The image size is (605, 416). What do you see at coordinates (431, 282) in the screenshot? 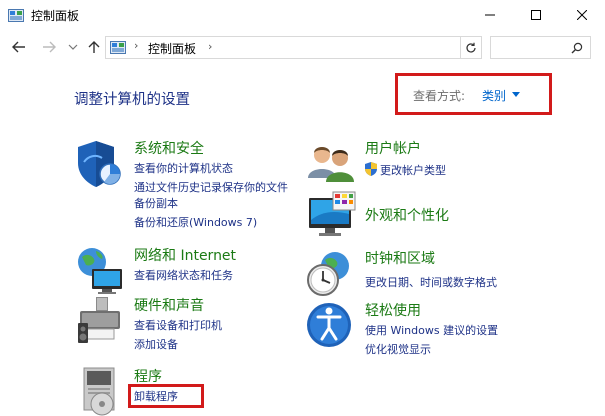
I see `link-change-date-time-format: 更改日期、时间或数字格式` at bounding box center [431, 282].